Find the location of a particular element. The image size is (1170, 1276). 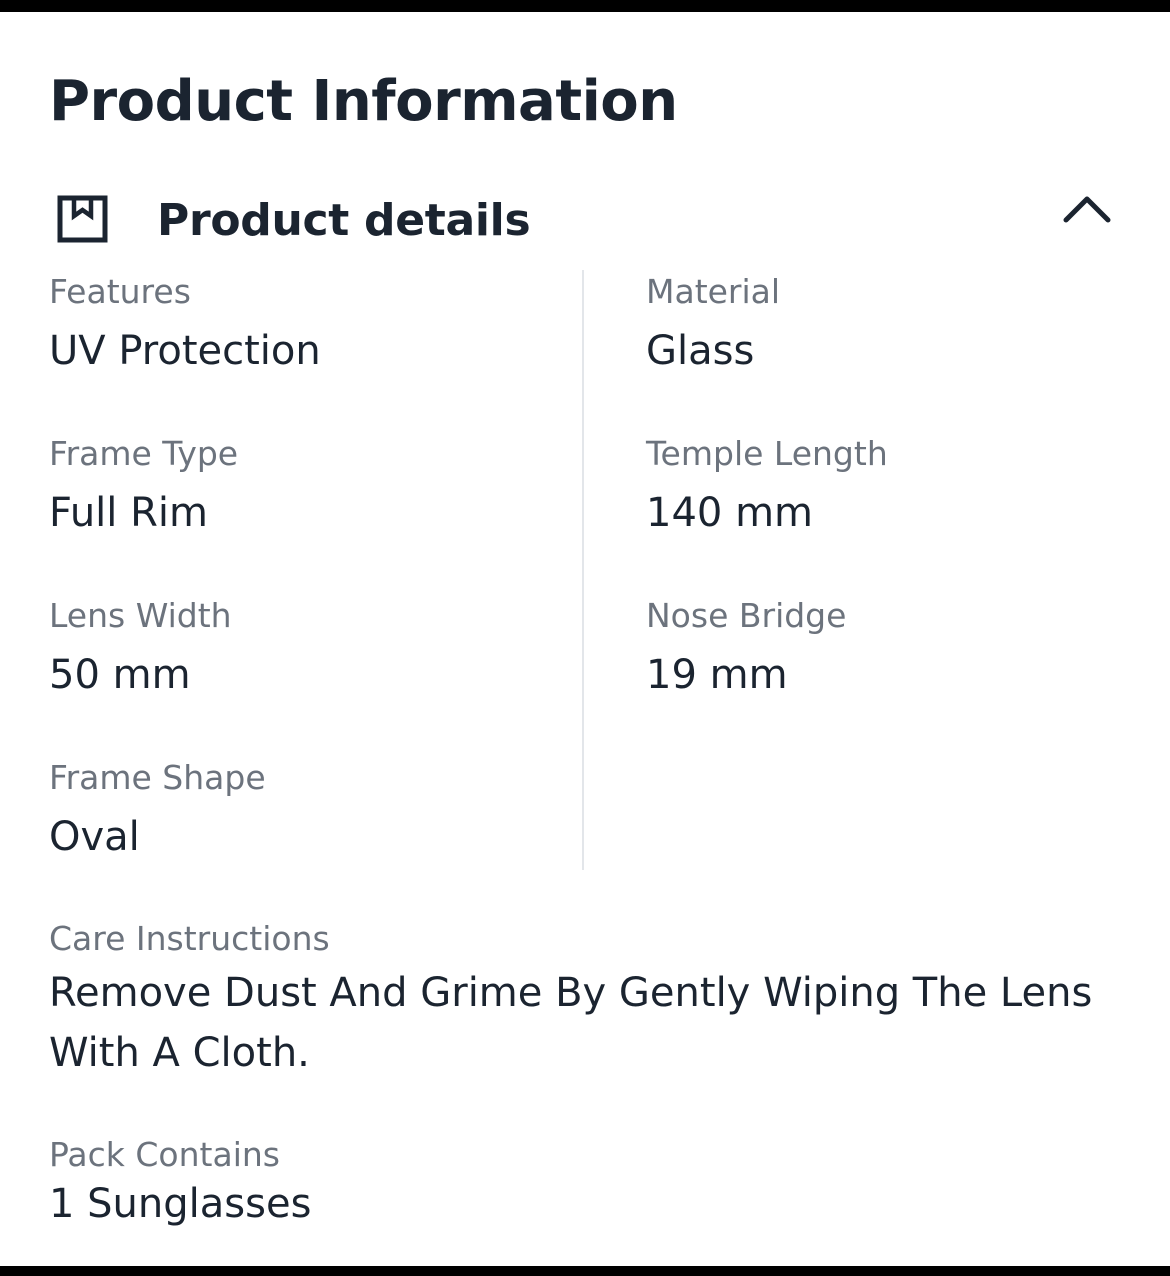

attribute-value: UV Protection is located at coordinates (185, 351).